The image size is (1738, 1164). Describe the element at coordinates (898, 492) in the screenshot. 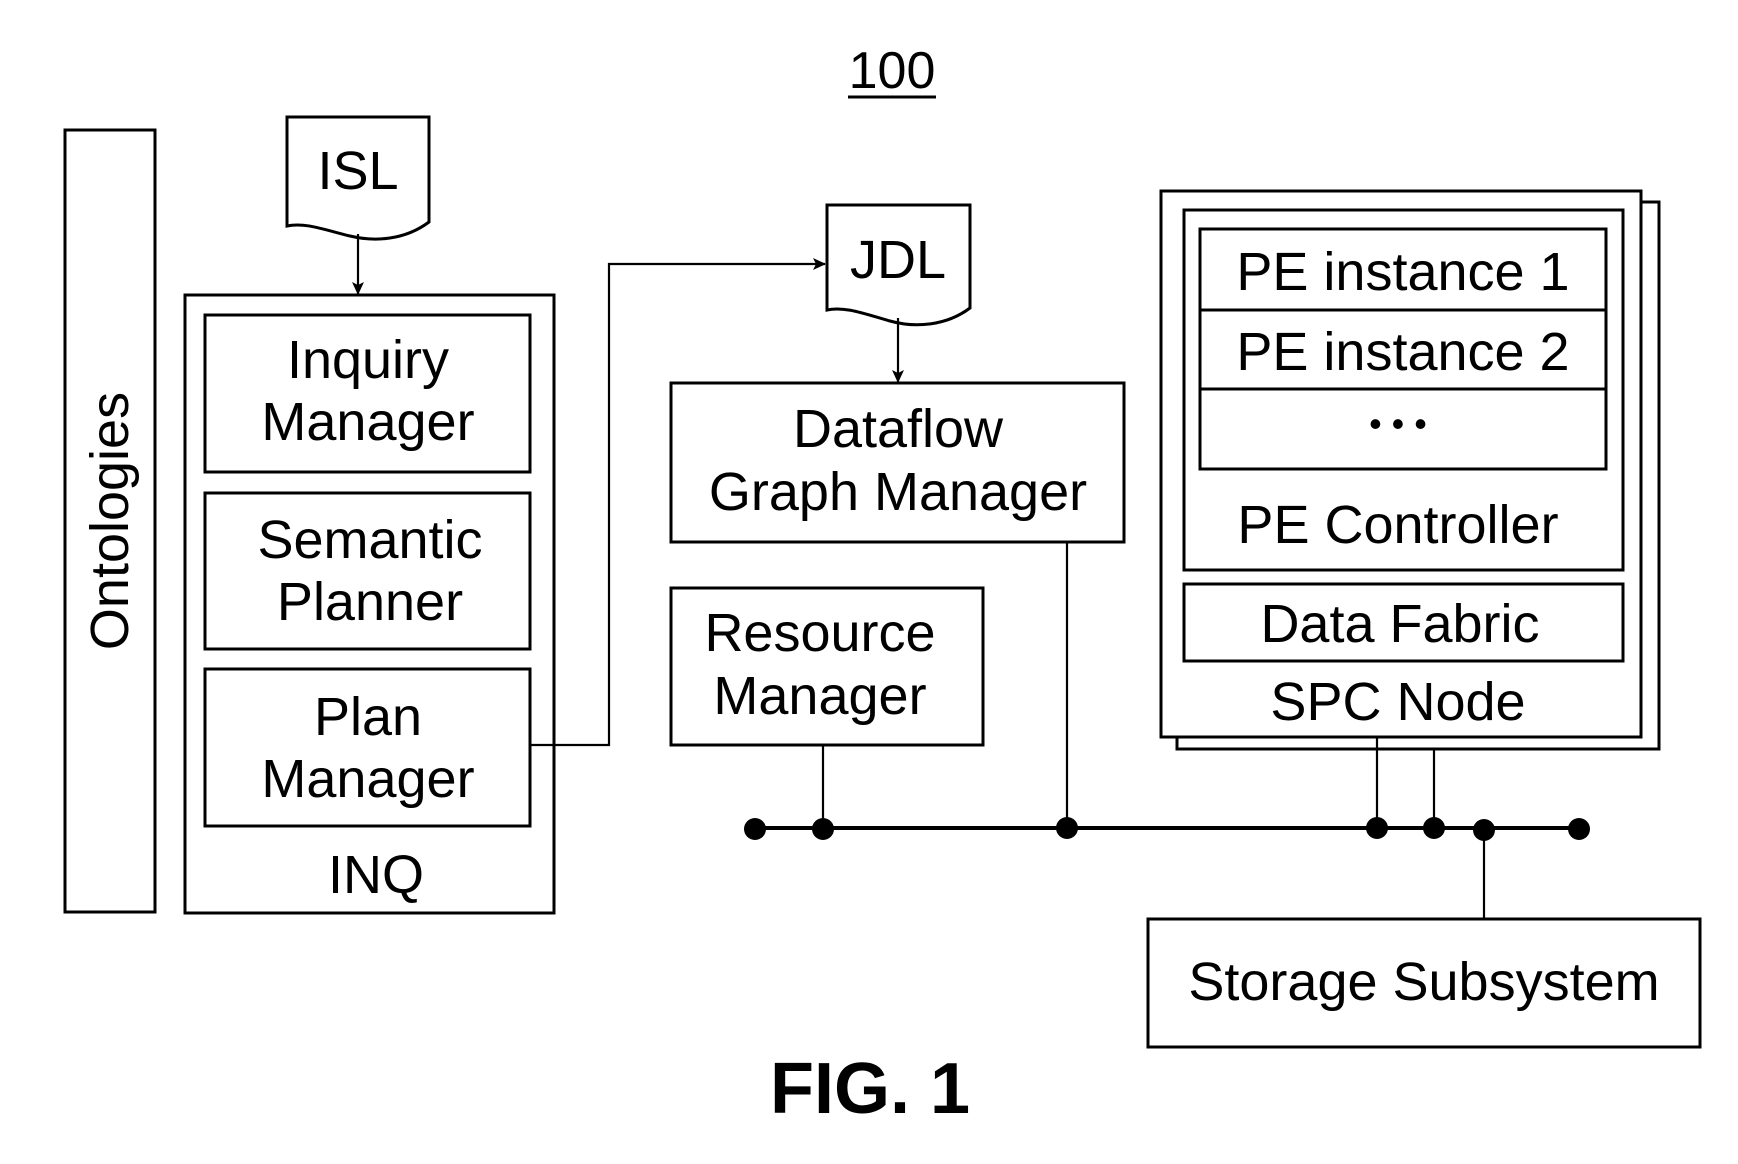

I see `dataflow-graph-manager-line2: Graph Manager` at that location.